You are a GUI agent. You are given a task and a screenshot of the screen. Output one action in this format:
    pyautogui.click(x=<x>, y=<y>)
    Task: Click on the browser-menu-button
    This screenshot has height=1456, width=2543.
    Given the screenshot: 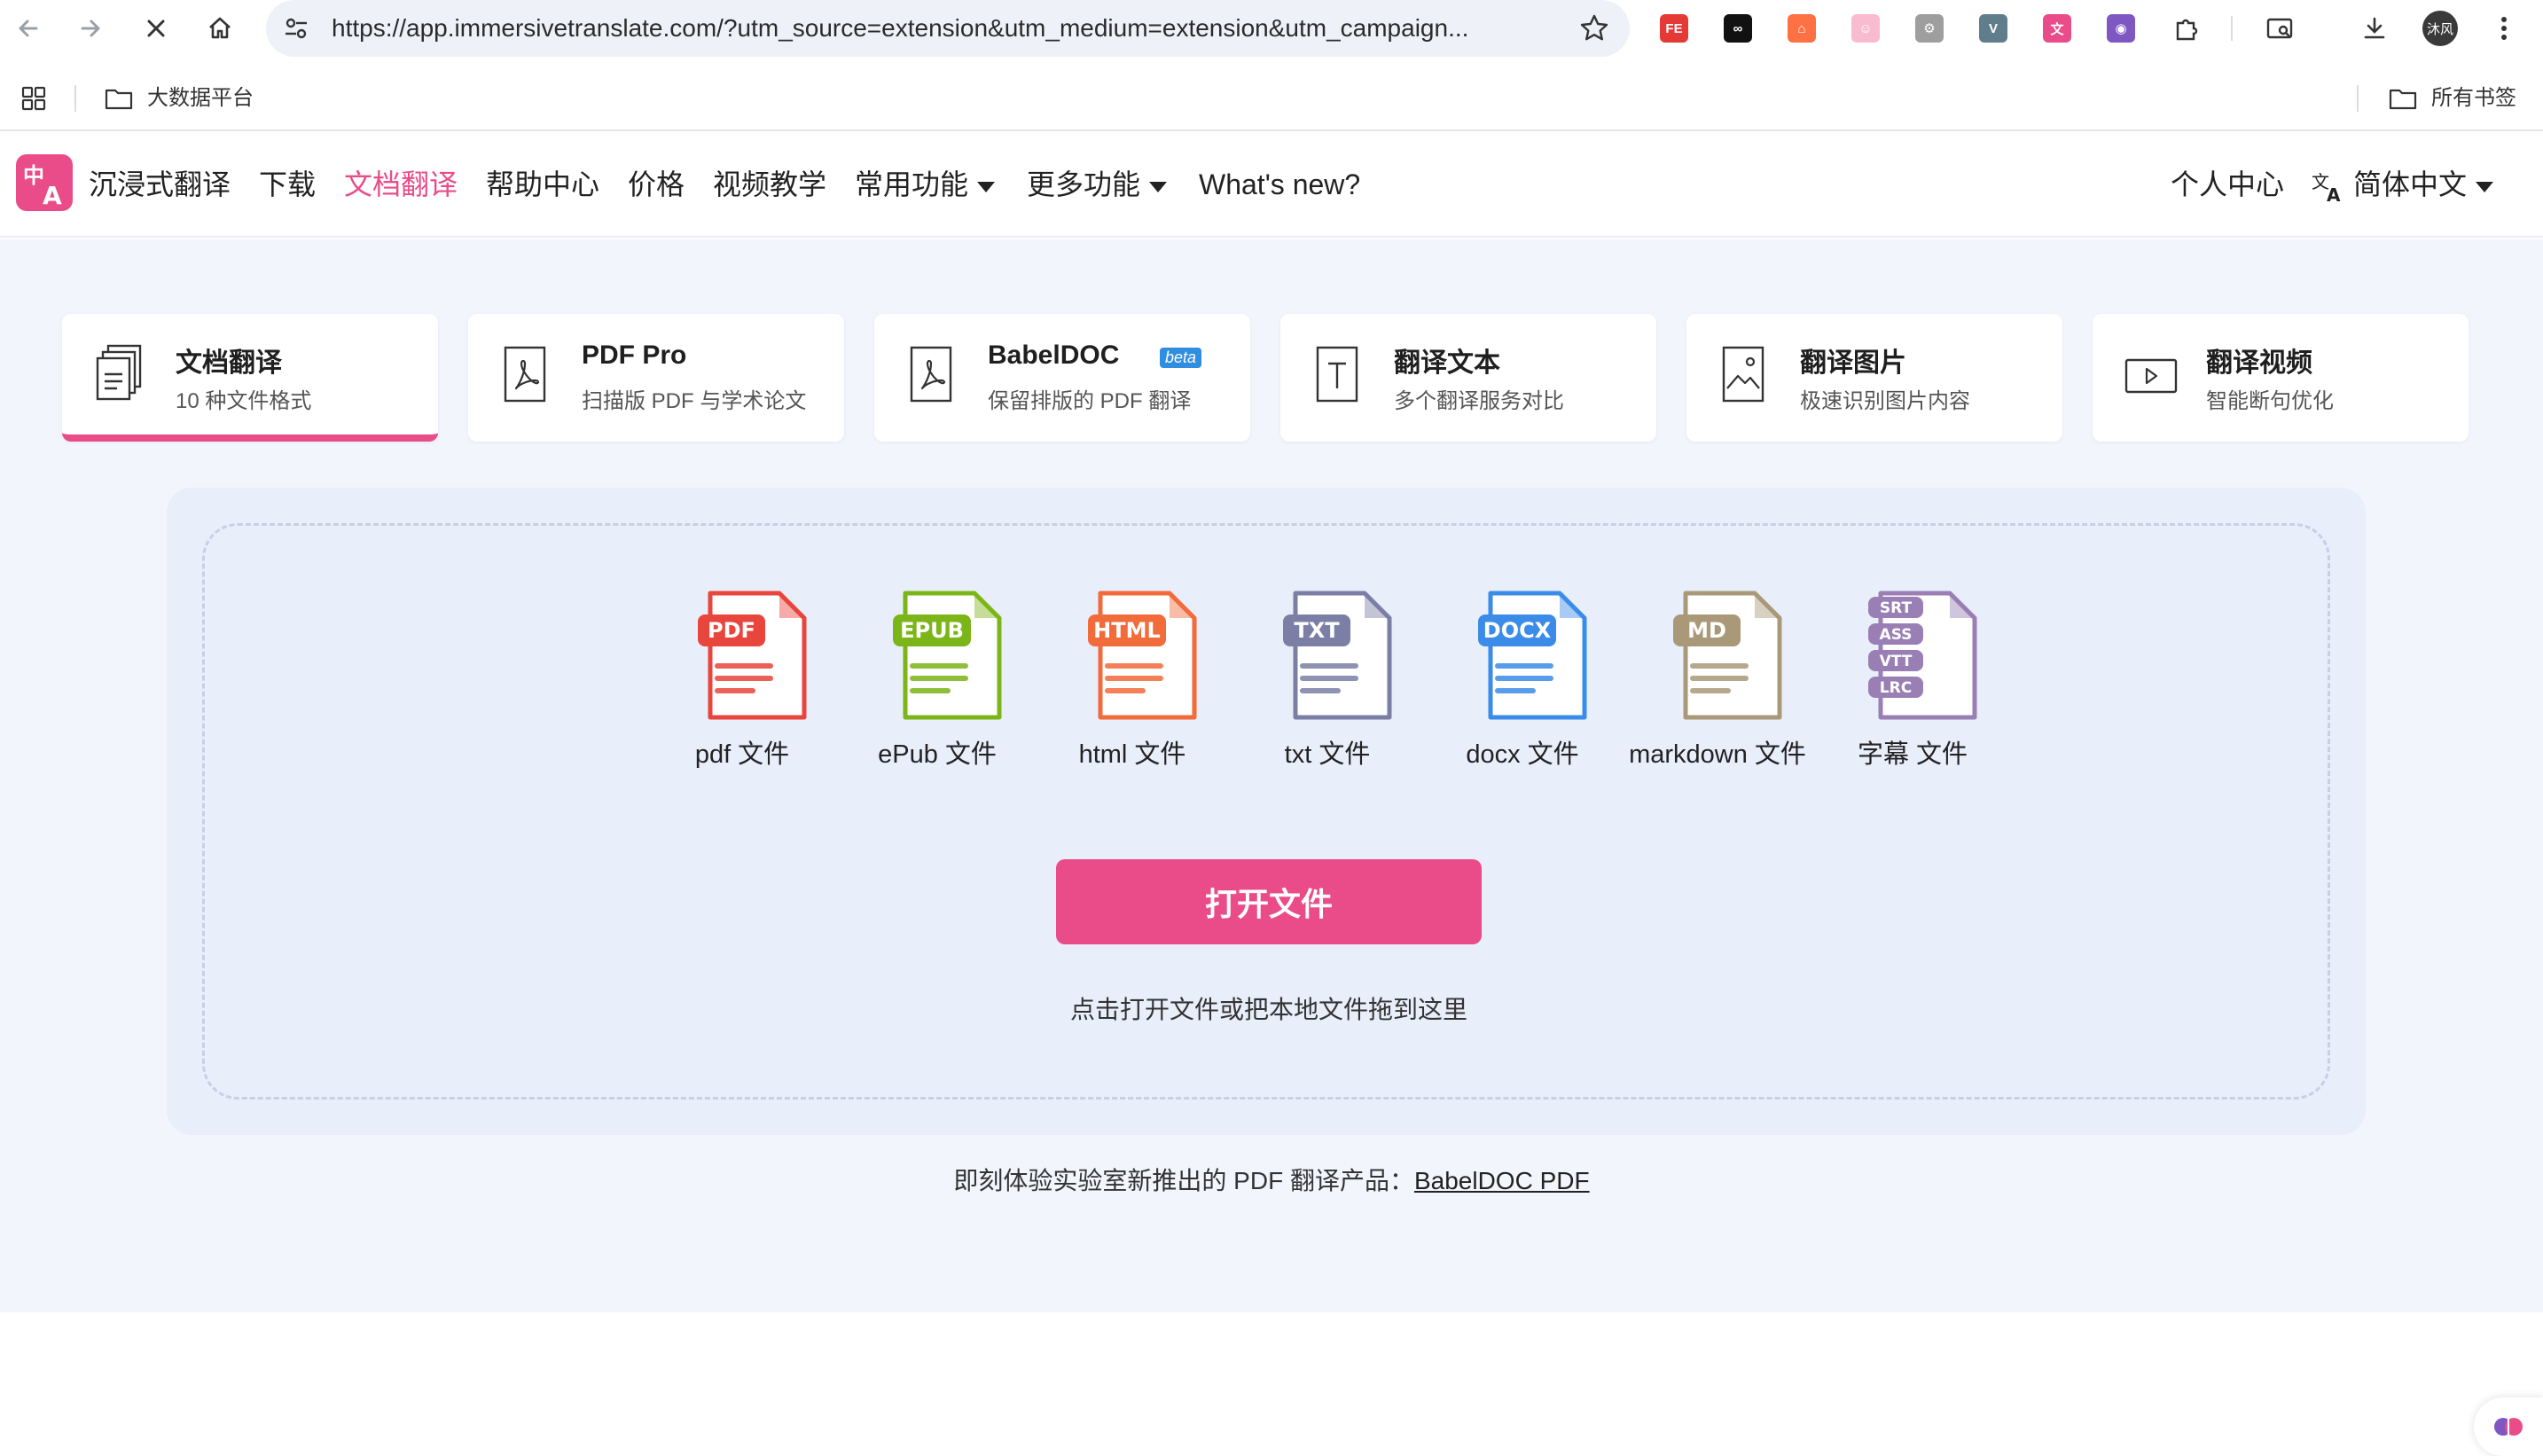 What is the action you would take?
    pyautogui.click(x=2504, y=28)
    